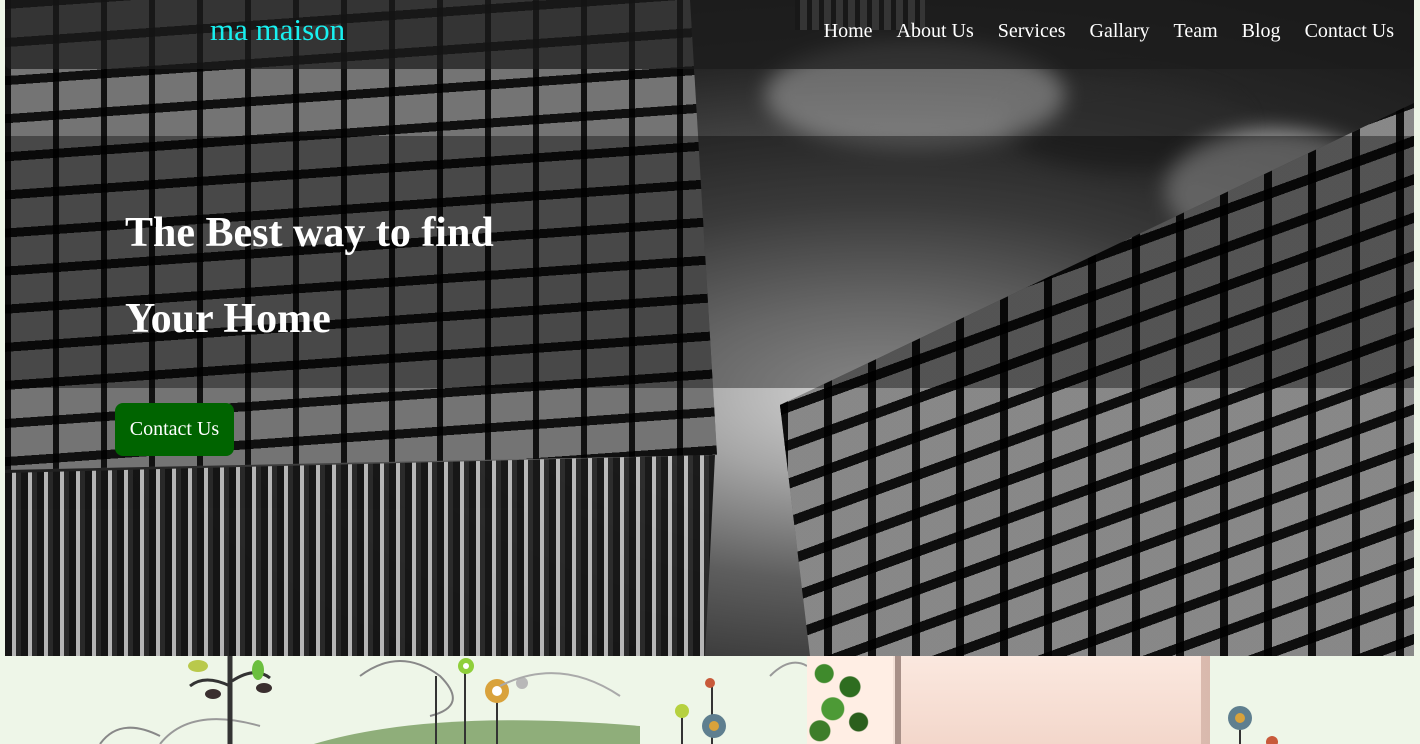  I want to click on nav-link-services: Services, so click(1032, 31).